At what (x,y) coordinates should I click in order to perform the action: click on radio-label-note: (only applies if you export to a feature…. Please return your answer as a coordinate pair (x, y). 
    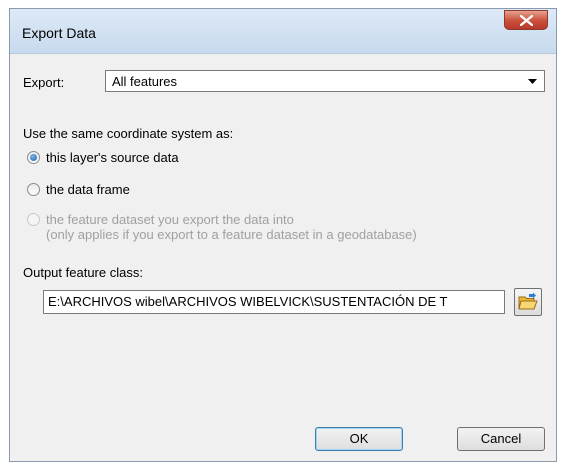
    Looking at the image, I should click on (231, 234).